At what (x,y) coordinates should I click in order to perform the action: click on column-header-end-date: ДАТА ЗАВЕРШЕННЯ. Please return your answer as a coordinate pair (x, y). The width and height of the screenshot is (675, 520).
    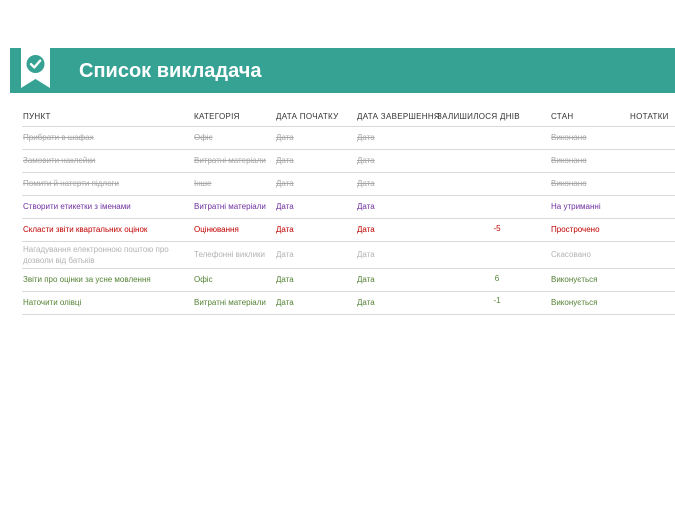
    Looking at the image, I should click on (398, 117).